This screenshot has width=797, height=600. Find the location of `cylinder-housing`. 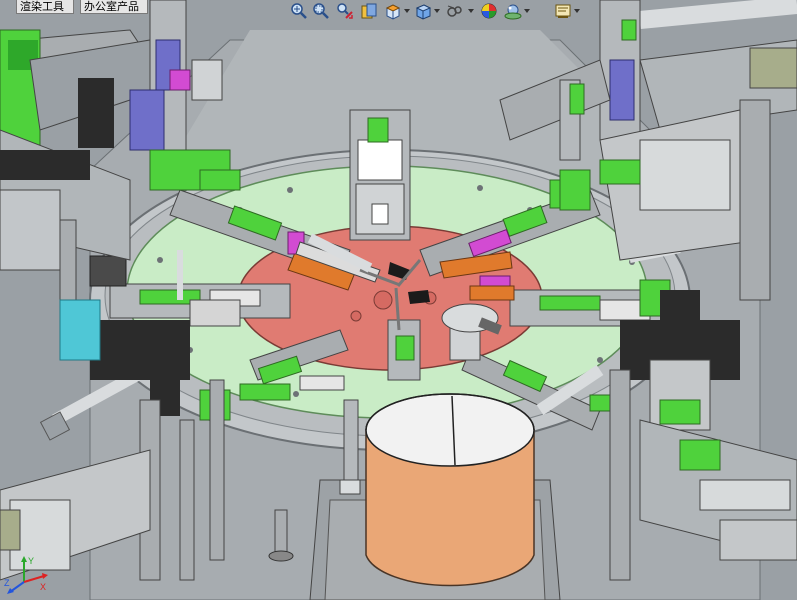

cylinder-housing is located at coordinates (450, 490).